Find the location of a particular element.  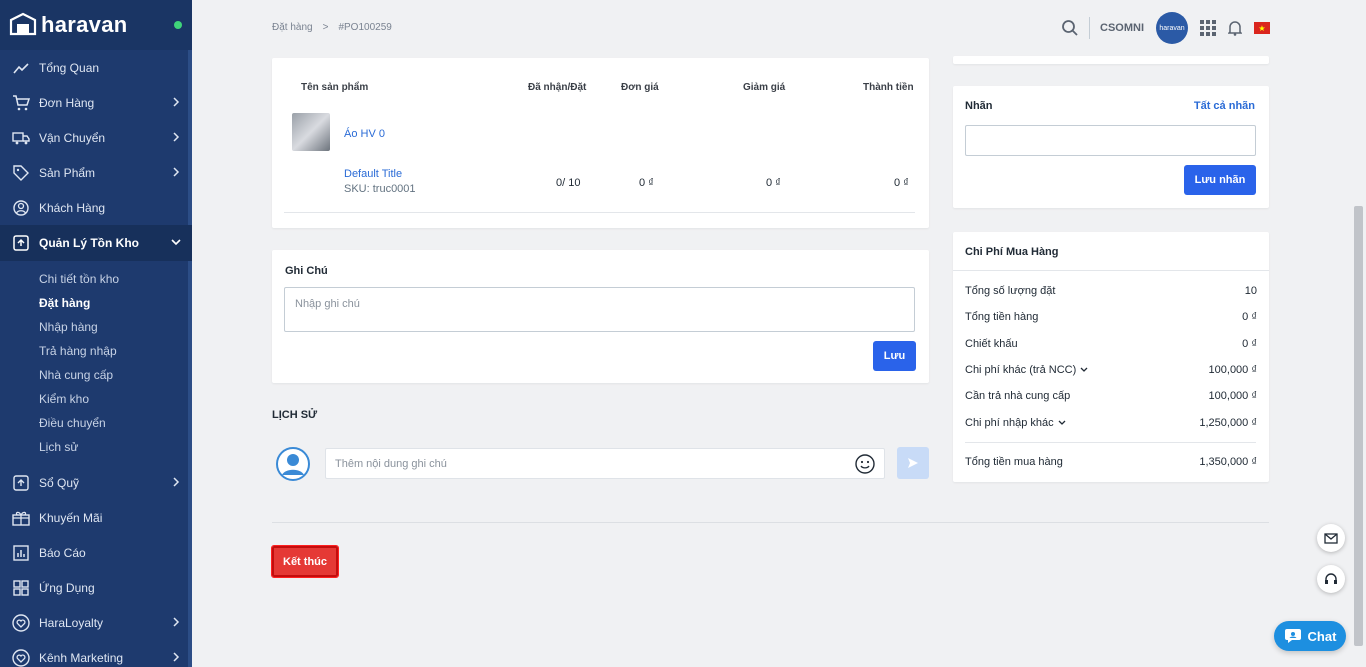

variant-title: Default Title is located at coordinates (373, 174).